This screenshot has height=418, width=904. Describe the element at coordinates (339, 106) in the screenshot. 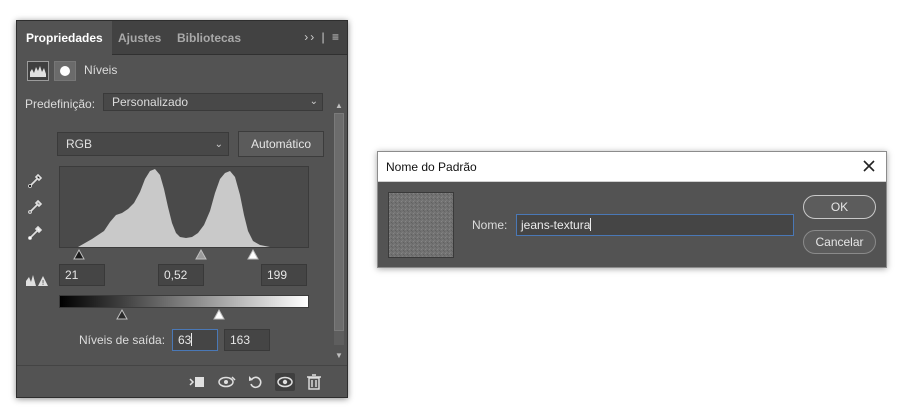

I see `scroll-up-icon: ▲` at that location.